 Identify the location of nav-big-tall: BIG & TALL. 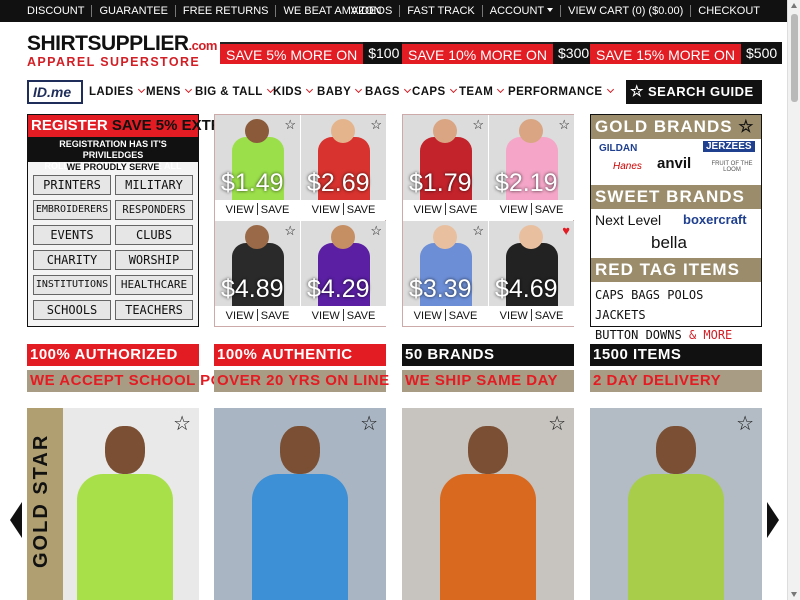
(234, 92).